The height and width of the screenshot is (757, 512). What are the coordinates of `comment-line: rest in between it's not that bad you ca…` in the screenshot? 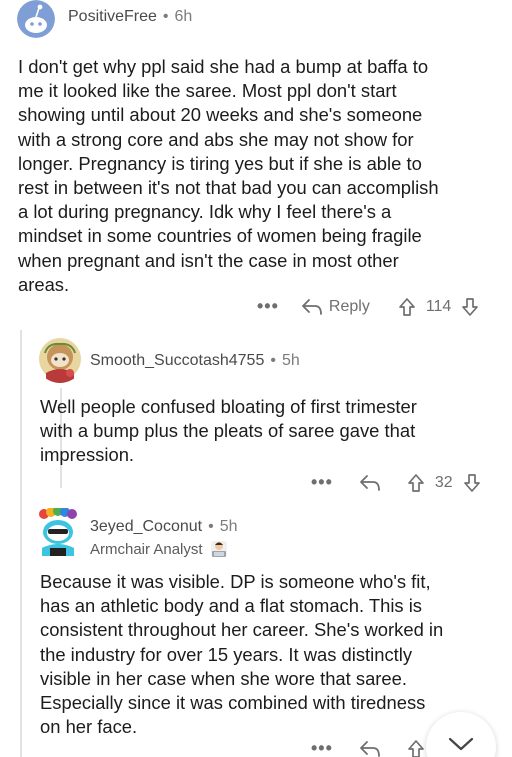 It's located at (228, 188).